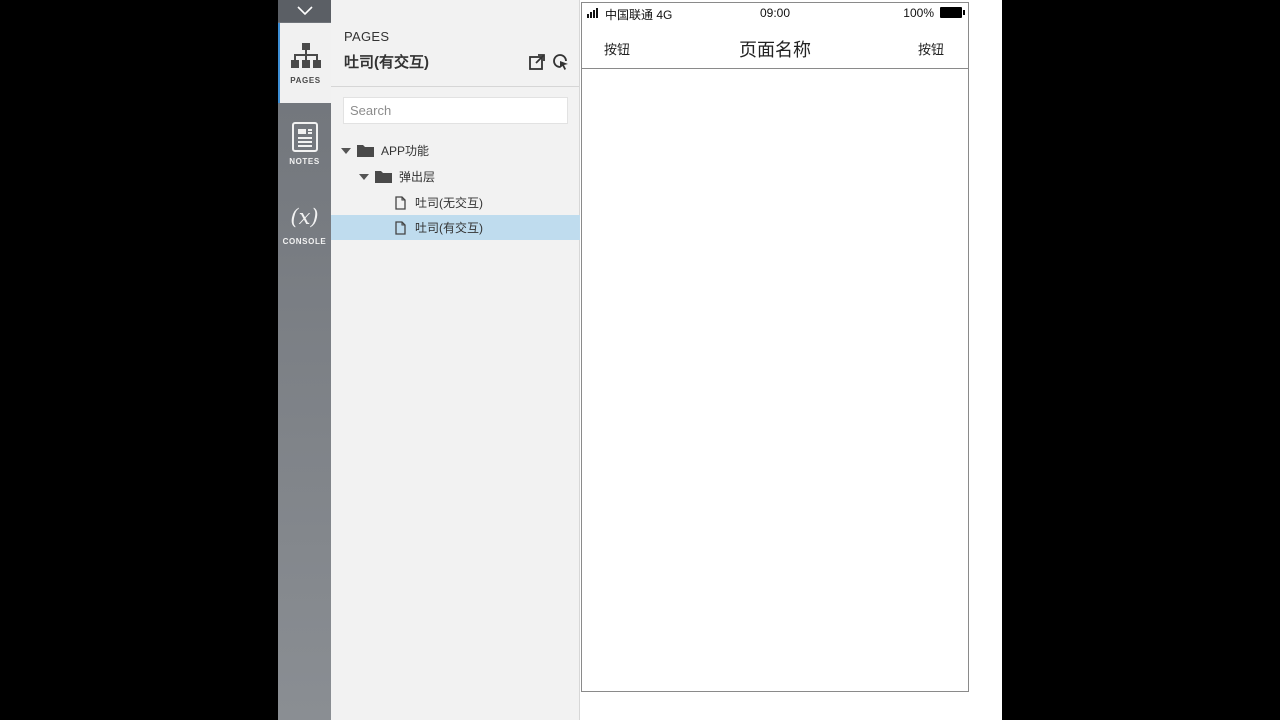 Image resolution: width=1280 pixels, height=720 pixels. I want to click on tree-item-label: 吐司(无交互), so click(449, 203).